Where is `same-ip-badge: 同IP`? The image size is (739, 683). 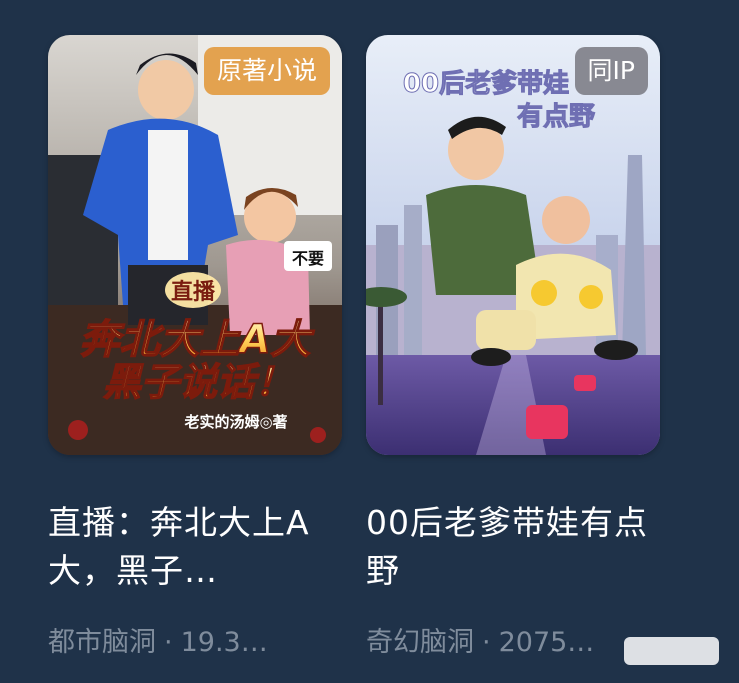
same-ip-badge: 同IP is located at coordinates (611, 71).